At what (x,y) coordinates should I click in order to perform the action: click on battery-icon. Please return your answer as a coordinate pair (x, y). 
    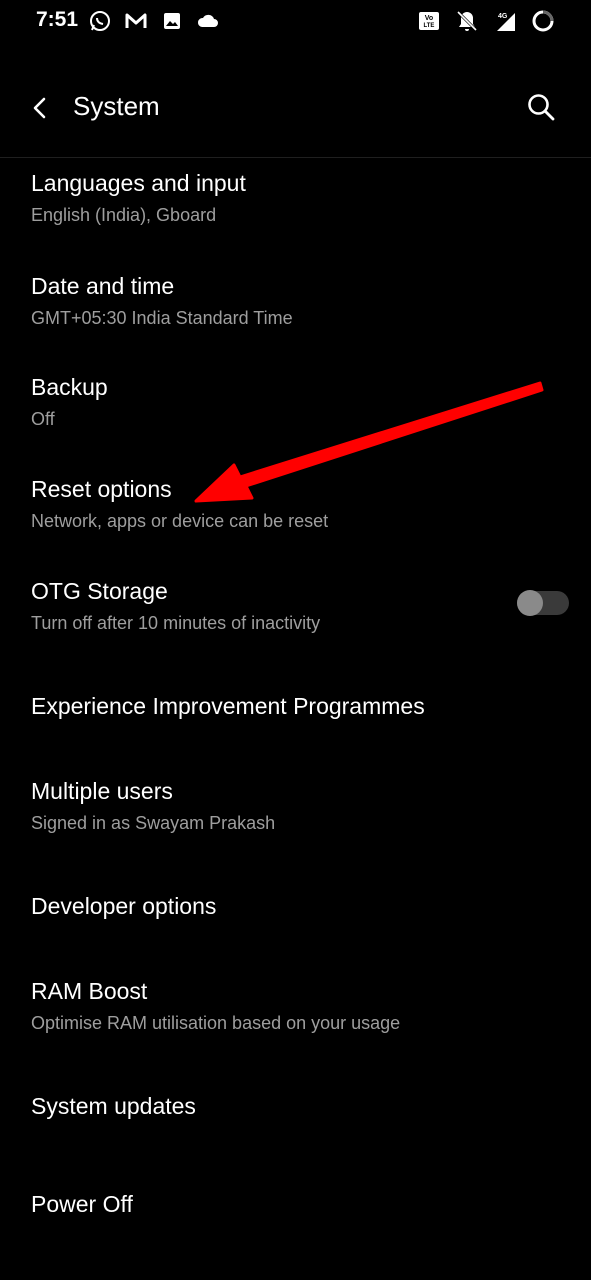
    Looking at the image, I should click on (543, 21).